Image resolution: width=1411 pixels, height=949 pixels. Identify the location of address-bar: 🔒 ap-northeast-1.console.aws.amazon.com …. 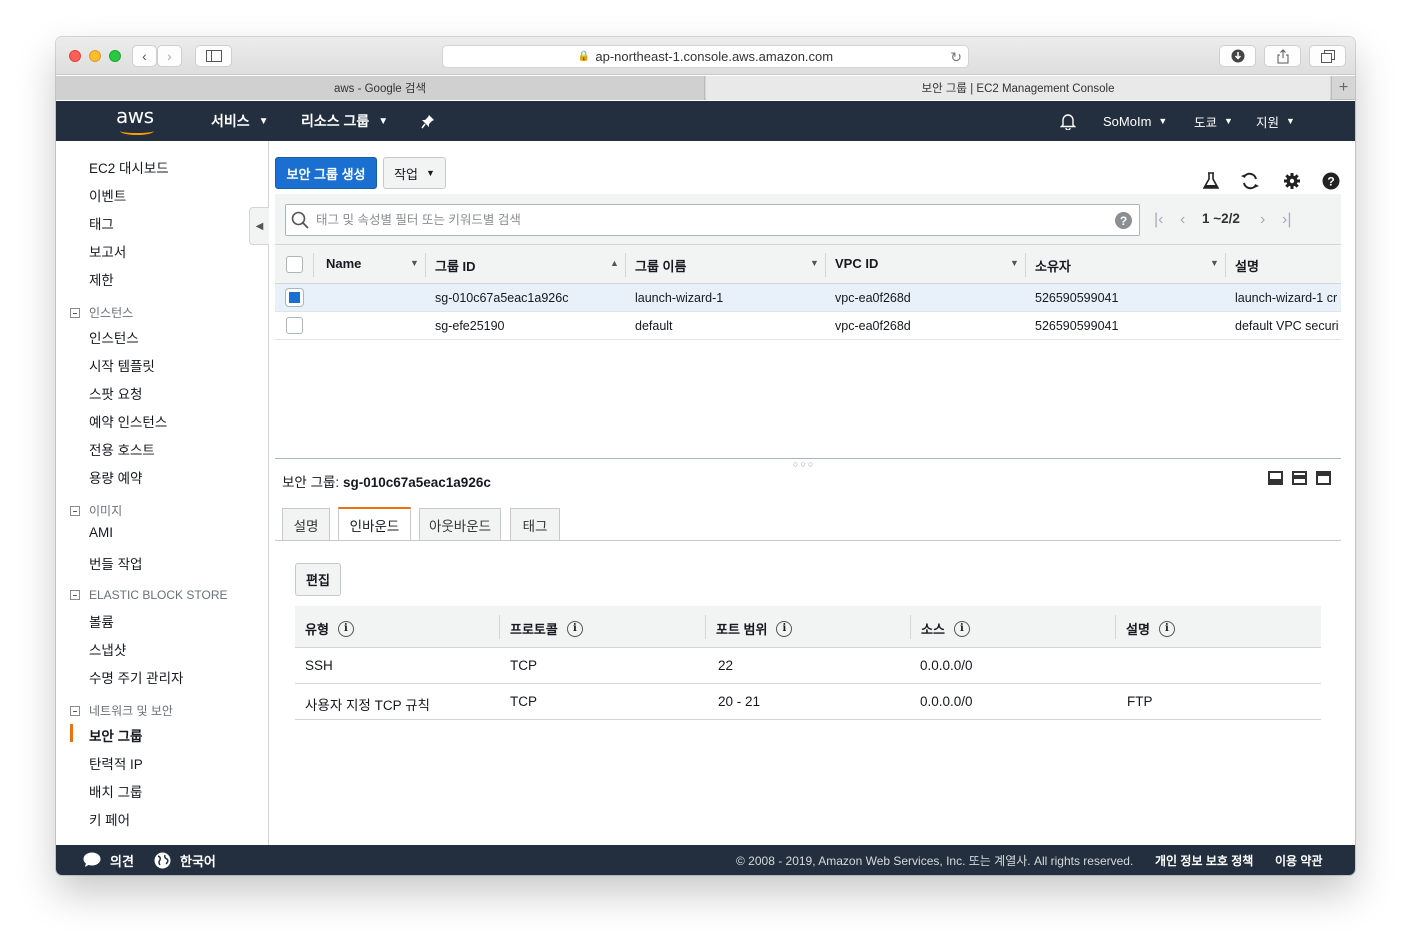
(705, 56).